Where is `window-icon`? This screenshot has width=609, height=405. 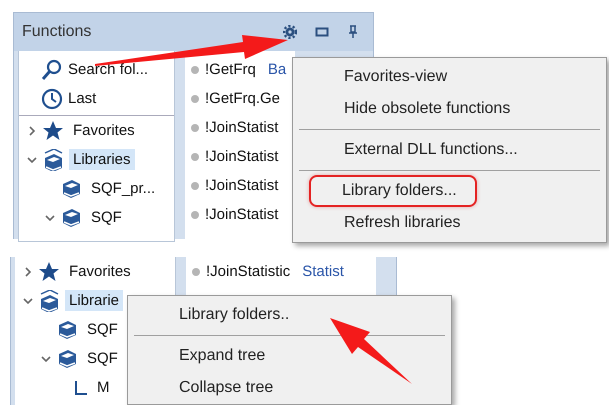 window-icon is located at coordinates (322, 32).